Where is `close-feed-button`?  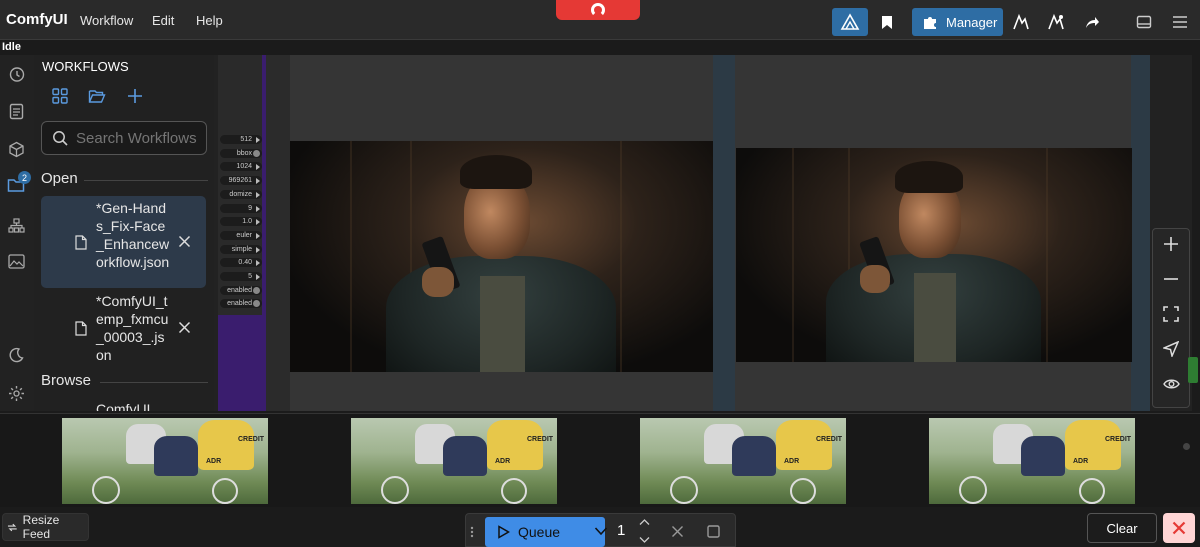 close-feed-button is located at coordinates (1179, 528).